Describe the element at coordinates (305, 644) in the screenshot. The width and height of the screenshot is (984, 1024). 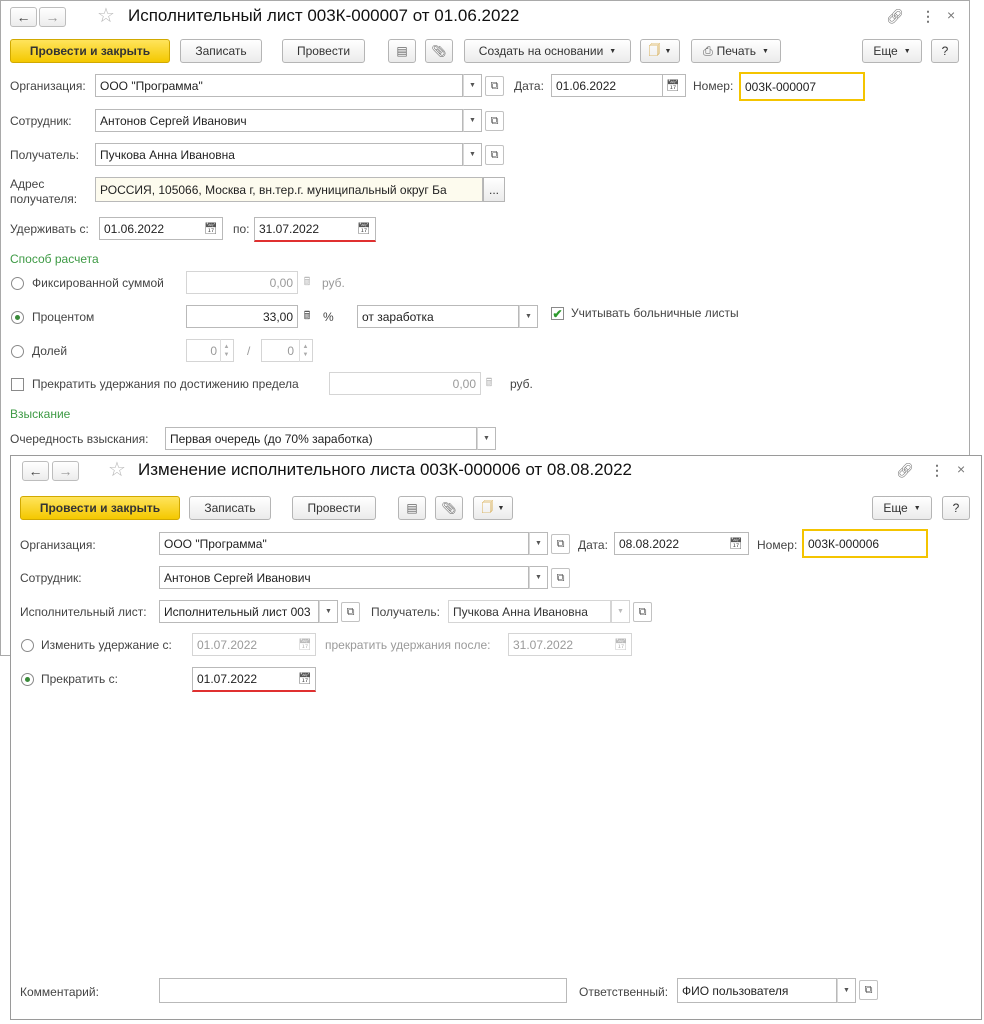
I see `change-hold-calendar-button: 📅︎` at that location.